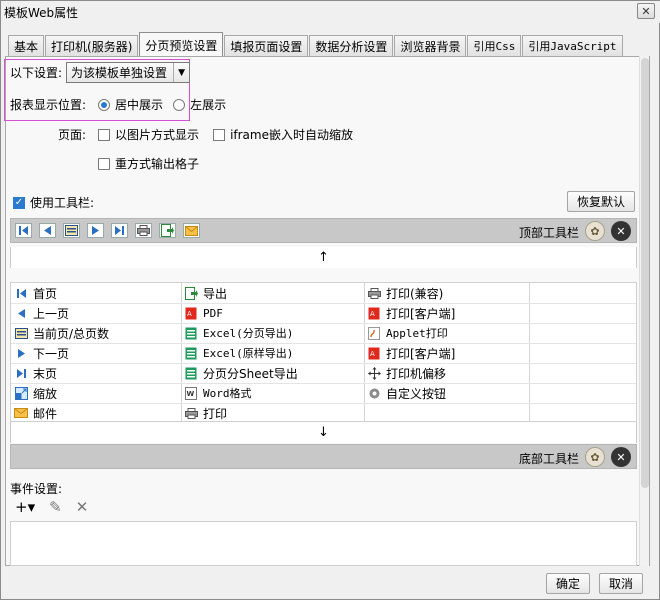 The height and width of the screenshot is (600, 660). Describe the element at coordinates (601, 201) in the screenshot. I see `restore-default-button: 恢复默认` at that location.